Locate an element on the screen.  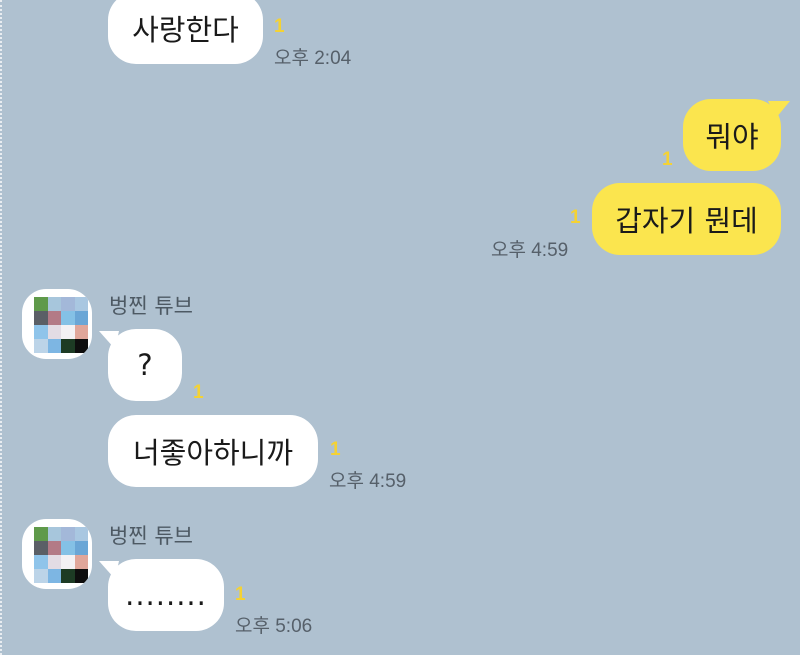
message-timestamp: 오후 2:04 is located at coordinates (313, 58).